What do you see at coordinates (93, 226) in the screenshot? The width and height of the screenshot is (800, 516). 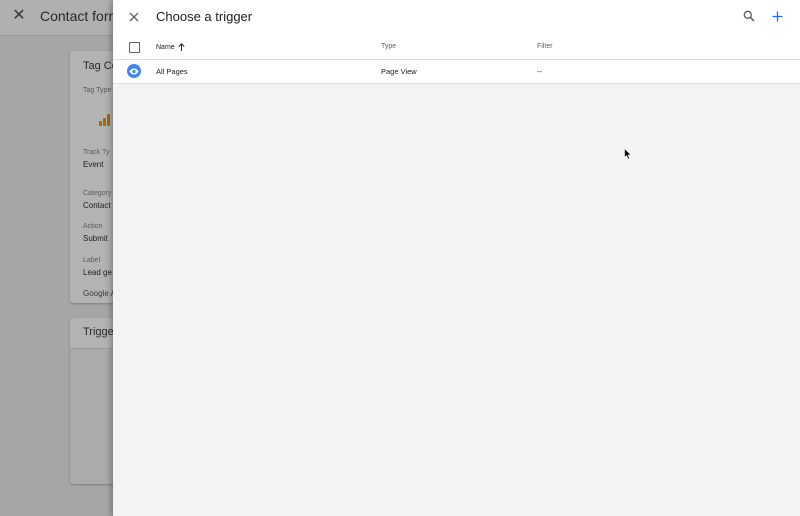 I see `action-label: Action` at bounding box center [93, 226].